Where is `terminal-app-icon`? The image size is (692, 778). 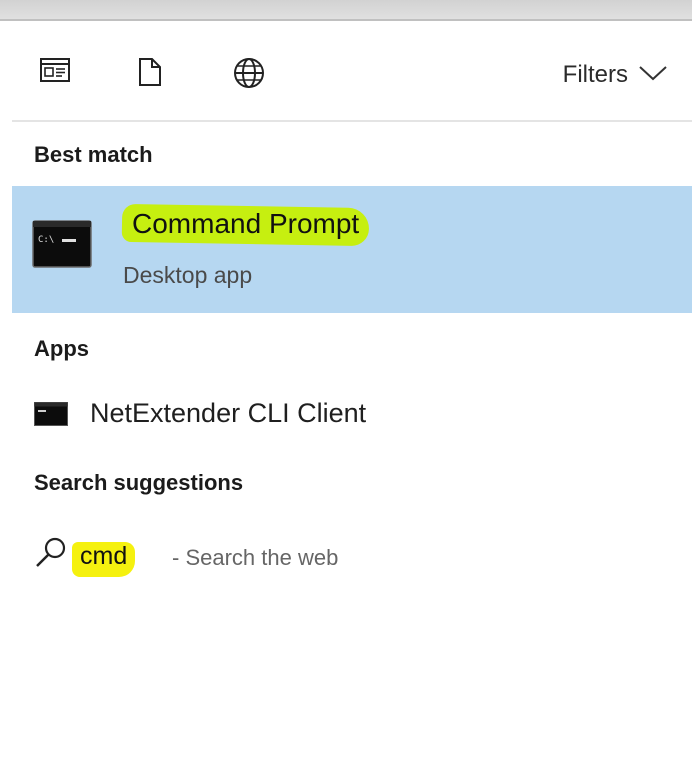 terminal-app-icon is located at coordinates (51, 416).